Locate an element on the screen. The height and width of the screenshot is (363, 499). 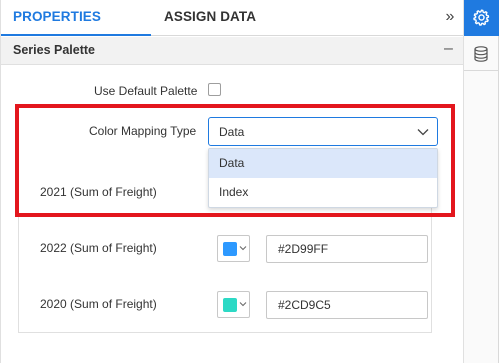
dropdown-selected-value: Data is located at coordinates (232, 132).